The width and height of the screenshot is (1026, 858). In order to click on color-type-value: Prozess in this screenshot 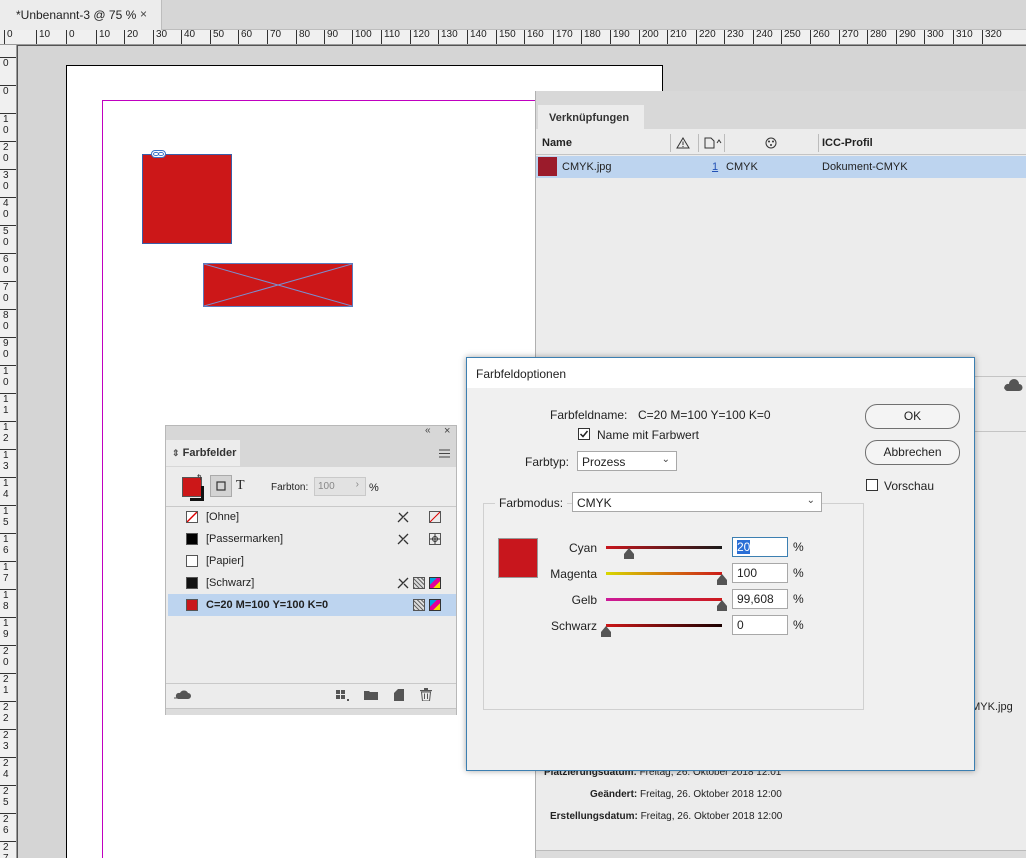, I will do `click(604, 462)`.